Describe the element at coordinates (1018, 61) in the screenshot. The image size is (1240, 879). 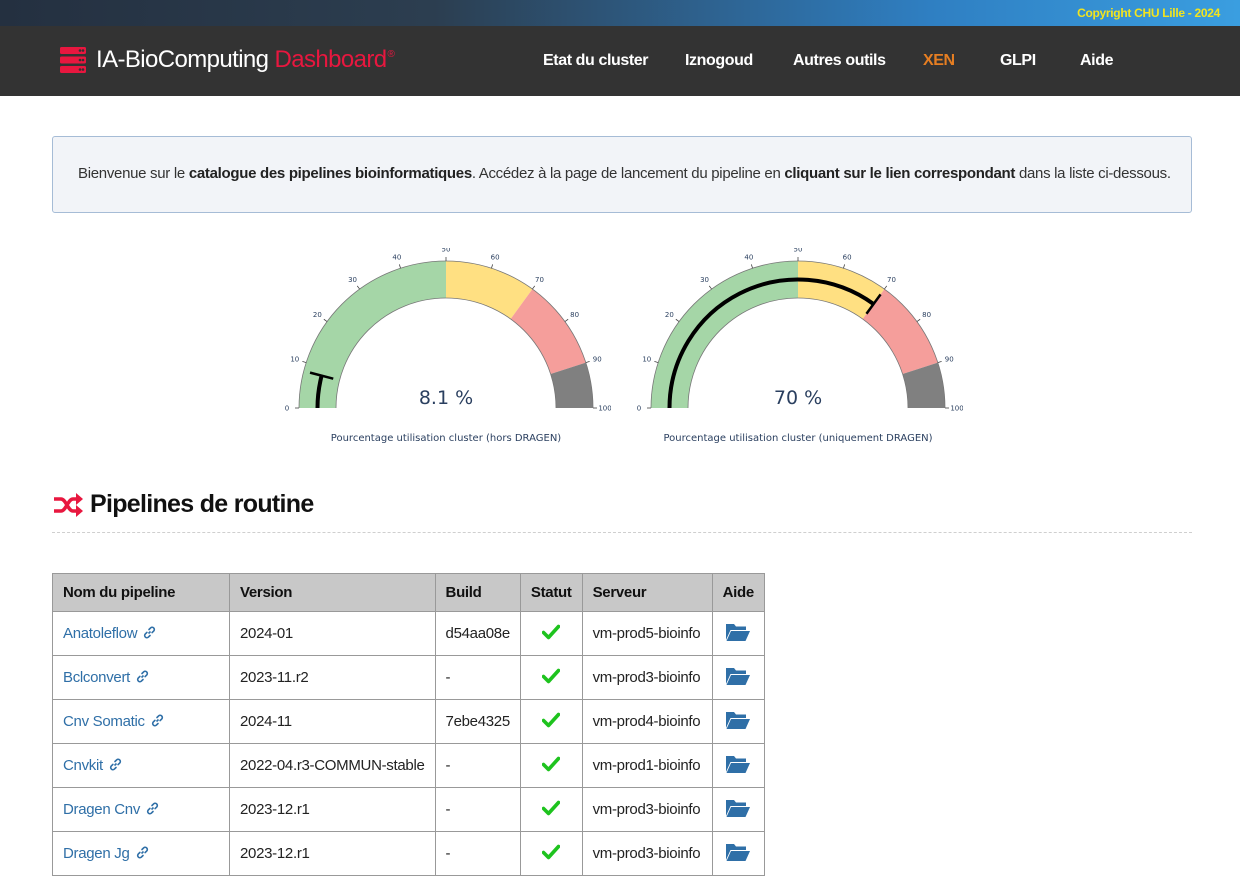
I see `nav-glpi: GLPI` at that location.